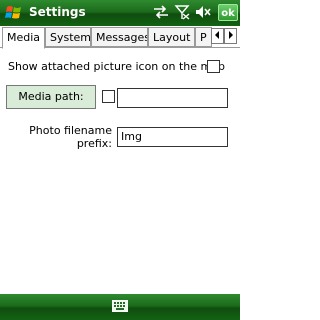 The height and width of the screenshot is (320, 320). I want to click on tab-messages: Messages, so click(119, 37).